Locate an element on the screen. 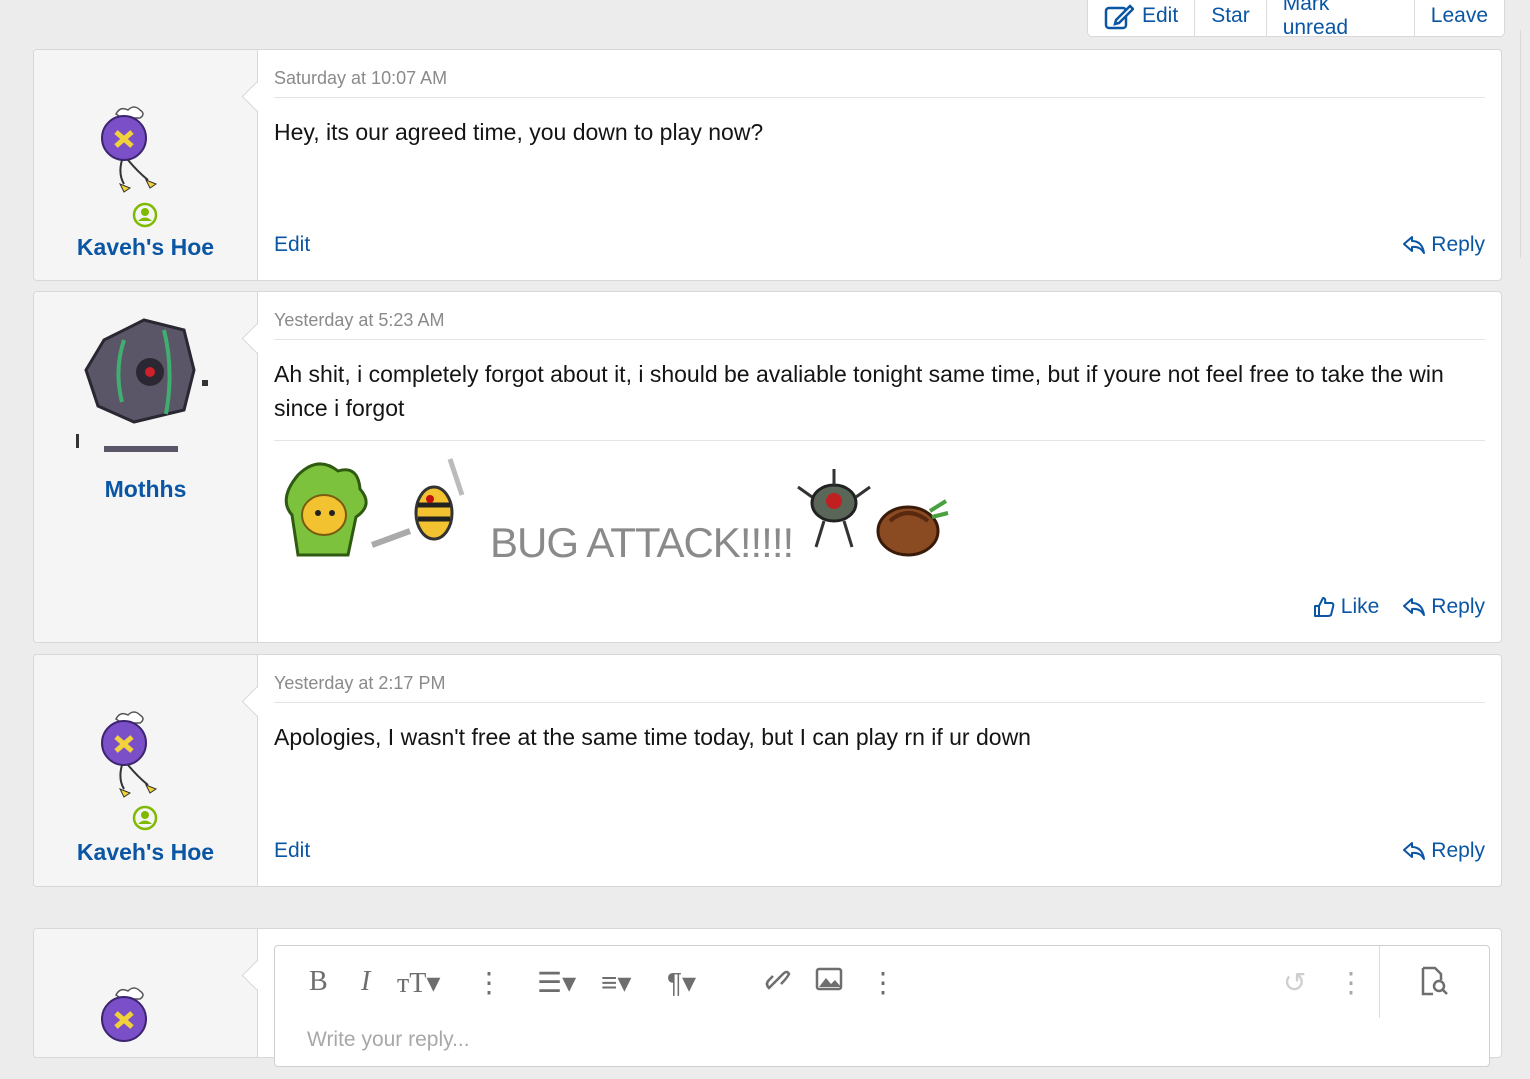 The height and width of the screenshot is (1079, 1530). message-timestamp: Yesterday at 2:17 PM is located at coordinates (879, 688).